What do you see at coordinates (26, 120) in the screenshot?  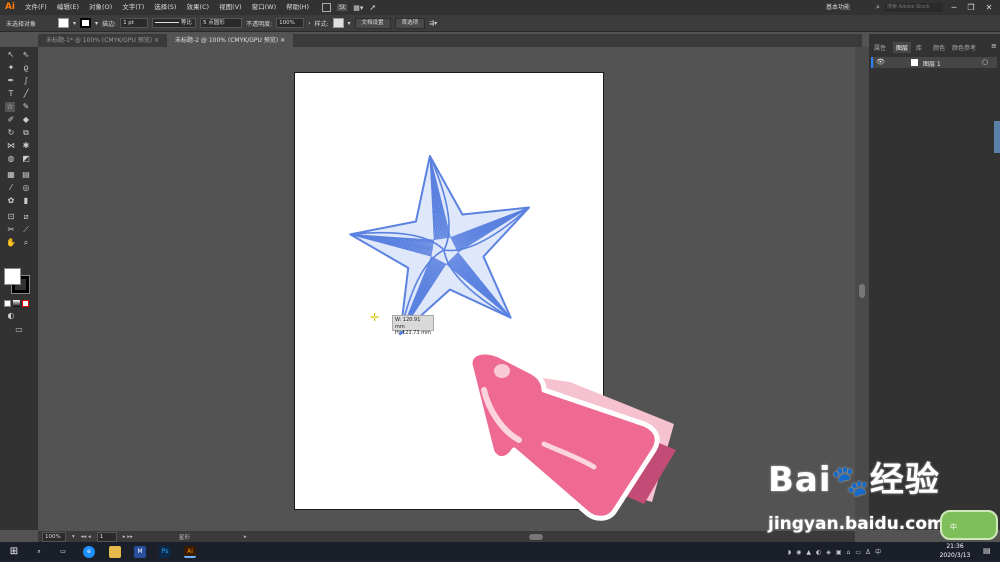 I see `eraser-tool-icon: ◆` at bounding box center [26, 120].